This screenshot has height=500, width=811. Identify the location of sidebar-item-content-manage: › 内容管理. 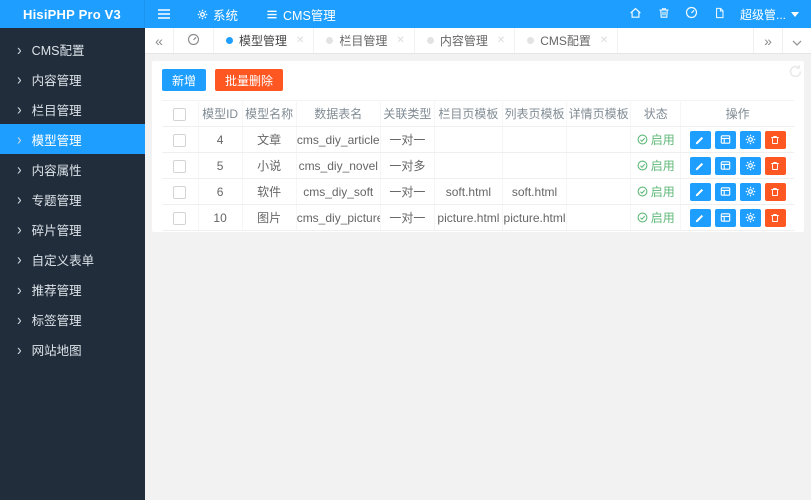
(72, 79).